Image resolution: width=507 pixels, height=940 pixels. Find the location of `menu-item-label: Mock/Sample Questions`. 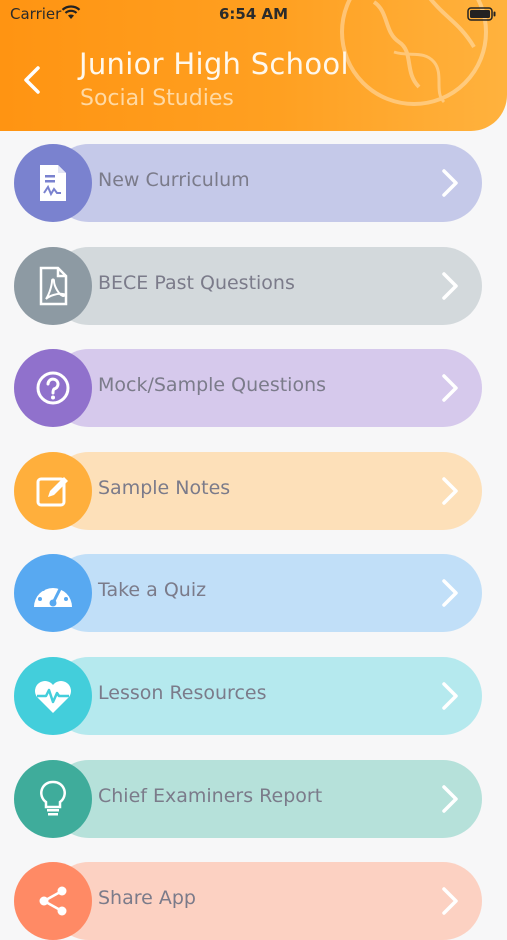

menu-item-label: Mock/Sample Questions is located at coordinates (212, 385).